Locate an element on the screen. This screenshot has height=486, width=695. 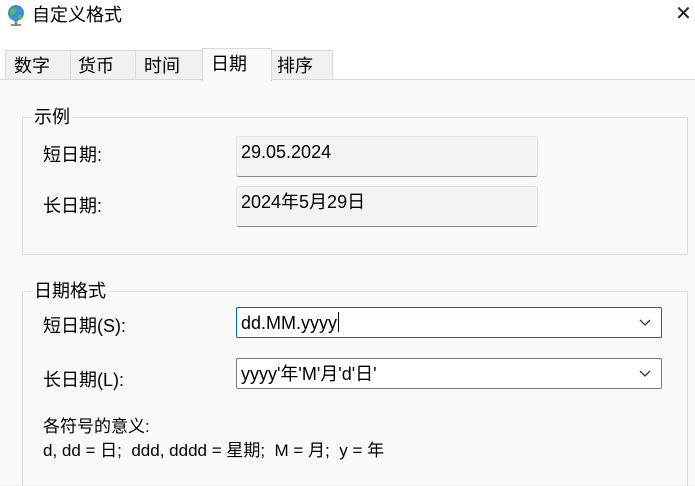
example-long-date-label: 长日期: is located at coordinates (73, 206).